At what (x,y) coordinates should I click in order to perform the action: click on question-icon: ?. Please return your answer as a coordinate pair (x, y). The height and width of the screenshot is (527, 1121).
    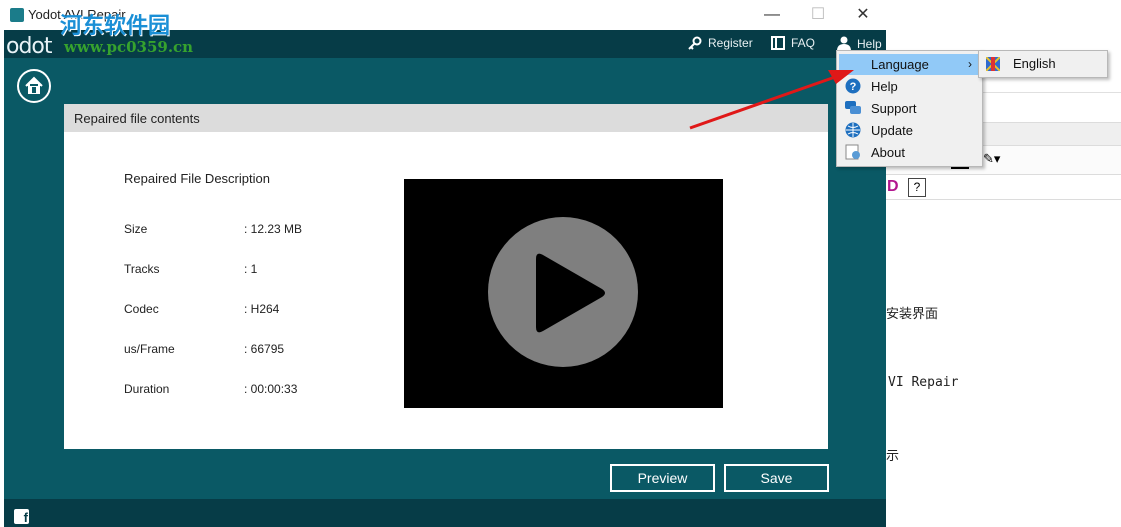
    Looking at the image, I should click on (853, 86).